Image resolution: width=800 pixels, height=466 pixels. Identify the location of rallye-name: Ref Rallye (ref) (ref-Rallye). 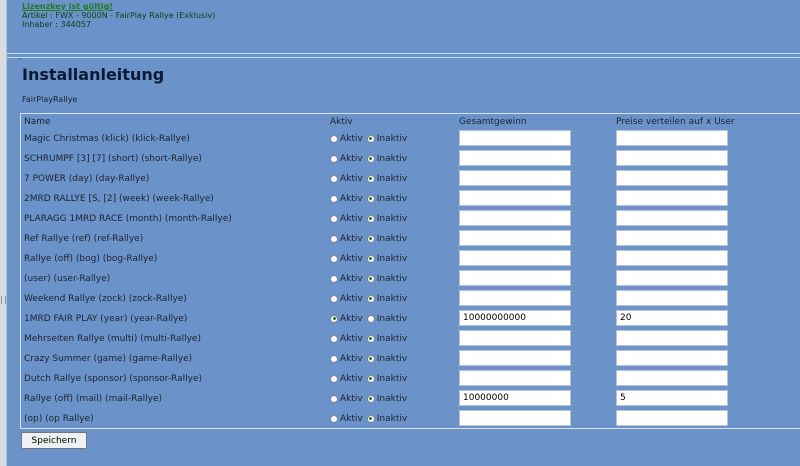
(84, 239).